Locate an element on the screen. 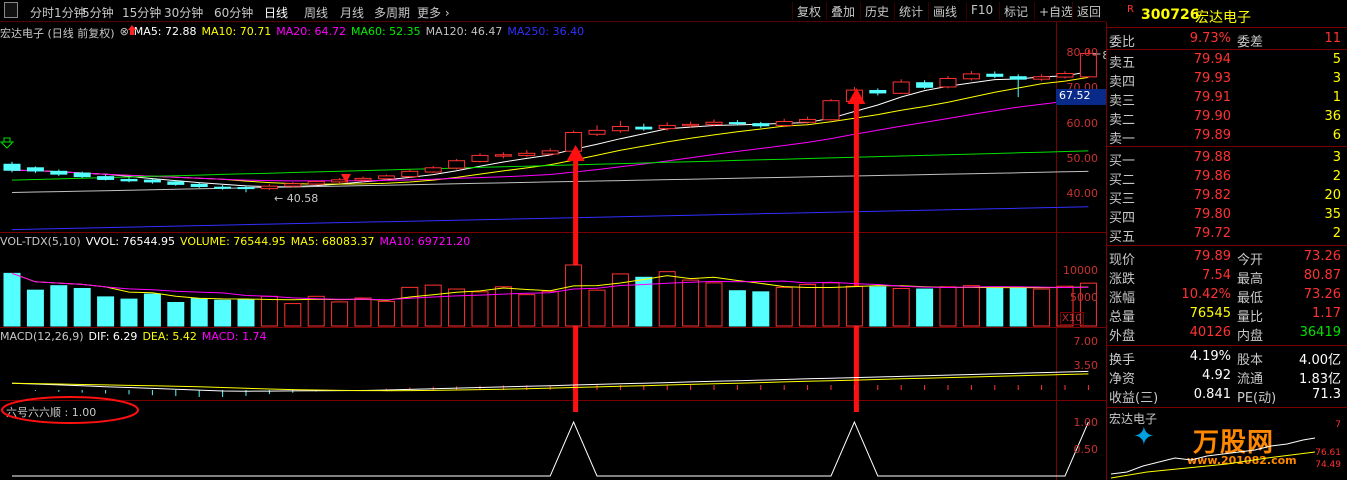 The height and width of the screenshot is (480, 1347). stat-value: 40126 is located at coordinates (1210, 332).